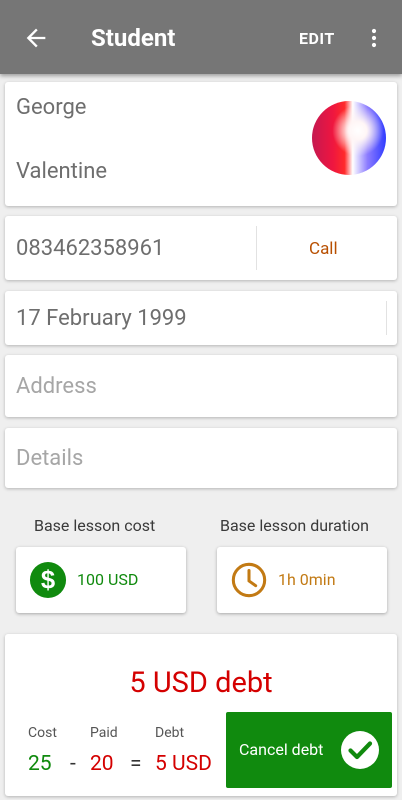 The width and height of the screenshot is (402, 800). What do you see at coordinates (317, 39) in the screenshot?
I see `edit-button: EDIT` at bounding box center [317, 39].